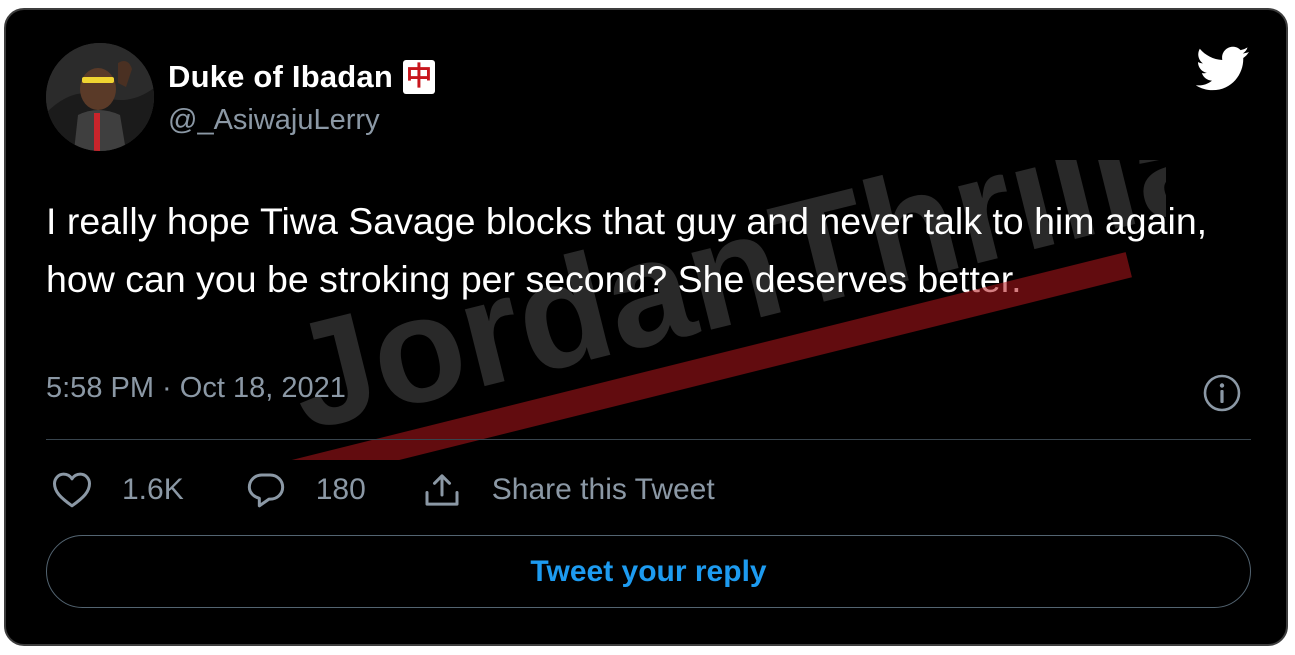 The width and height of the screenshot is (1295, 655). I want to click on reply-count: 180, so click(340, 489).